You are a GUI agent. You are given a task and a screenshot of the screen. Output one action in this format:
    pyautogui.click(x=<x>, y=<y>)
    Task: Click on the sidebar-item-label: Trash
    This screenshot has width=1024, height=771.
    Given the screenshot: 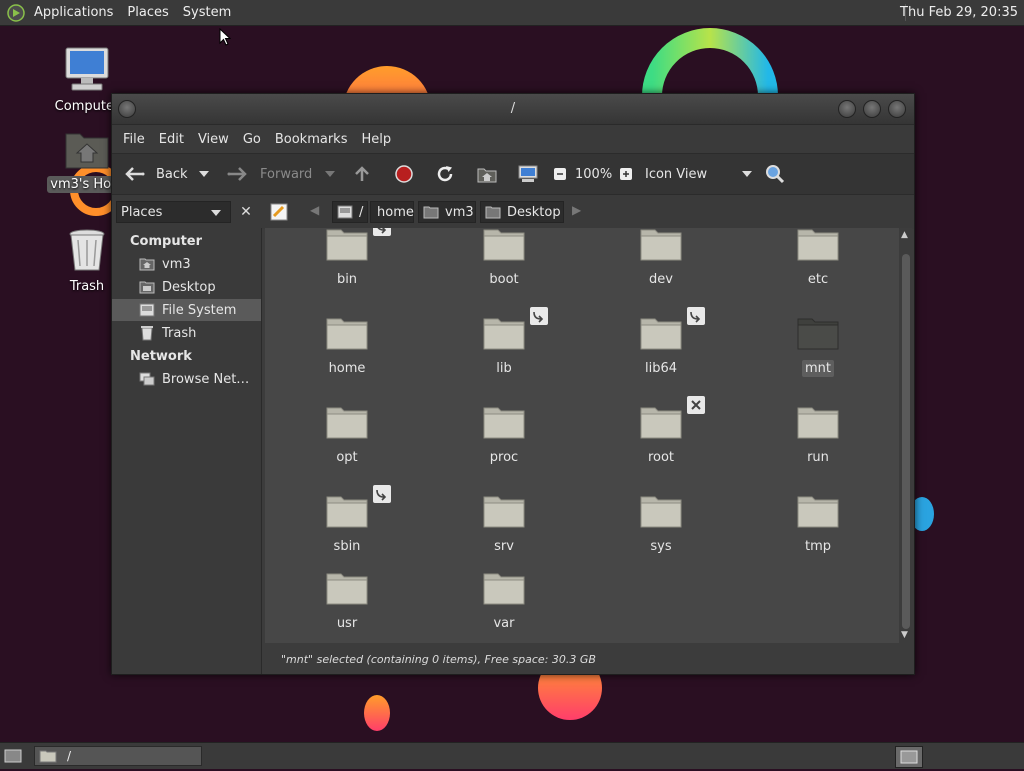 What is the action you would take?
    pyautogui.click(x=179, y=333)
    